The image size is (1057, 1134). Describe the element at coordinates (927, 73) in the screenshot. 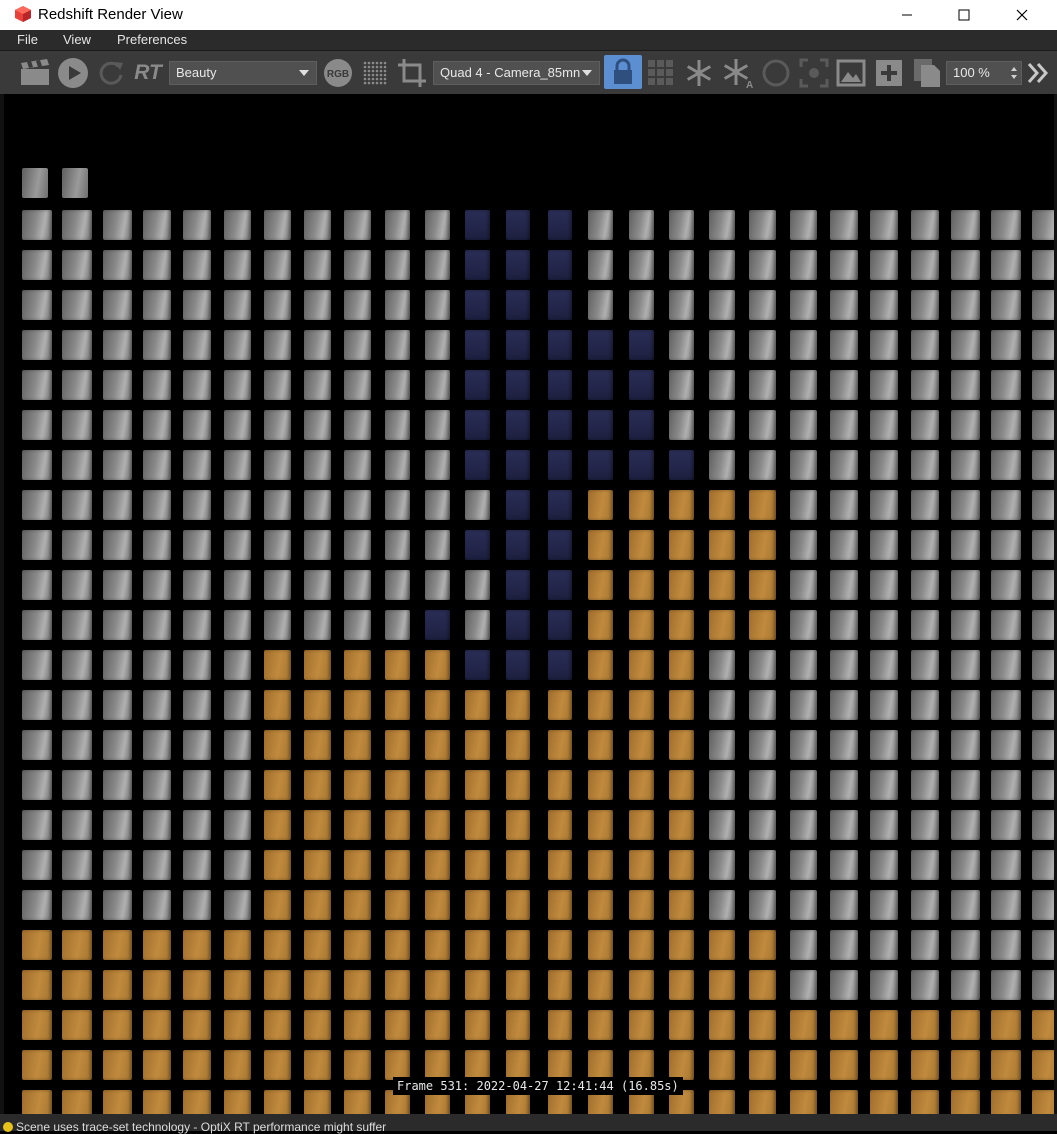

I see `copy-button` at that location.